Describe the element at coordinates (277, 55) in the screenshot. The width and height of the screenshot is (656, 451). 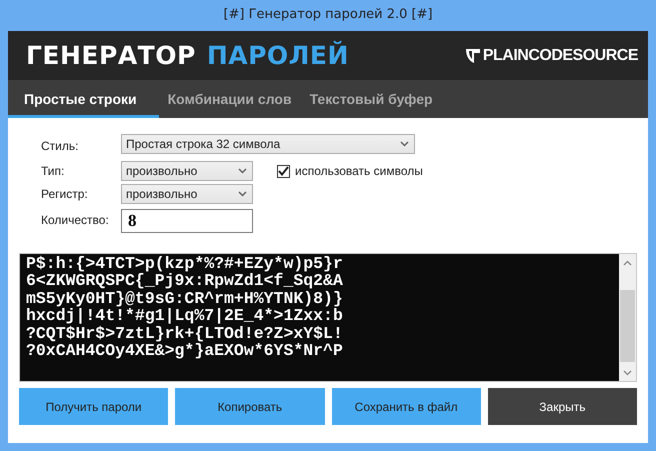
I see `app-title-accent: ПАРОЛЕЙ` at that location.